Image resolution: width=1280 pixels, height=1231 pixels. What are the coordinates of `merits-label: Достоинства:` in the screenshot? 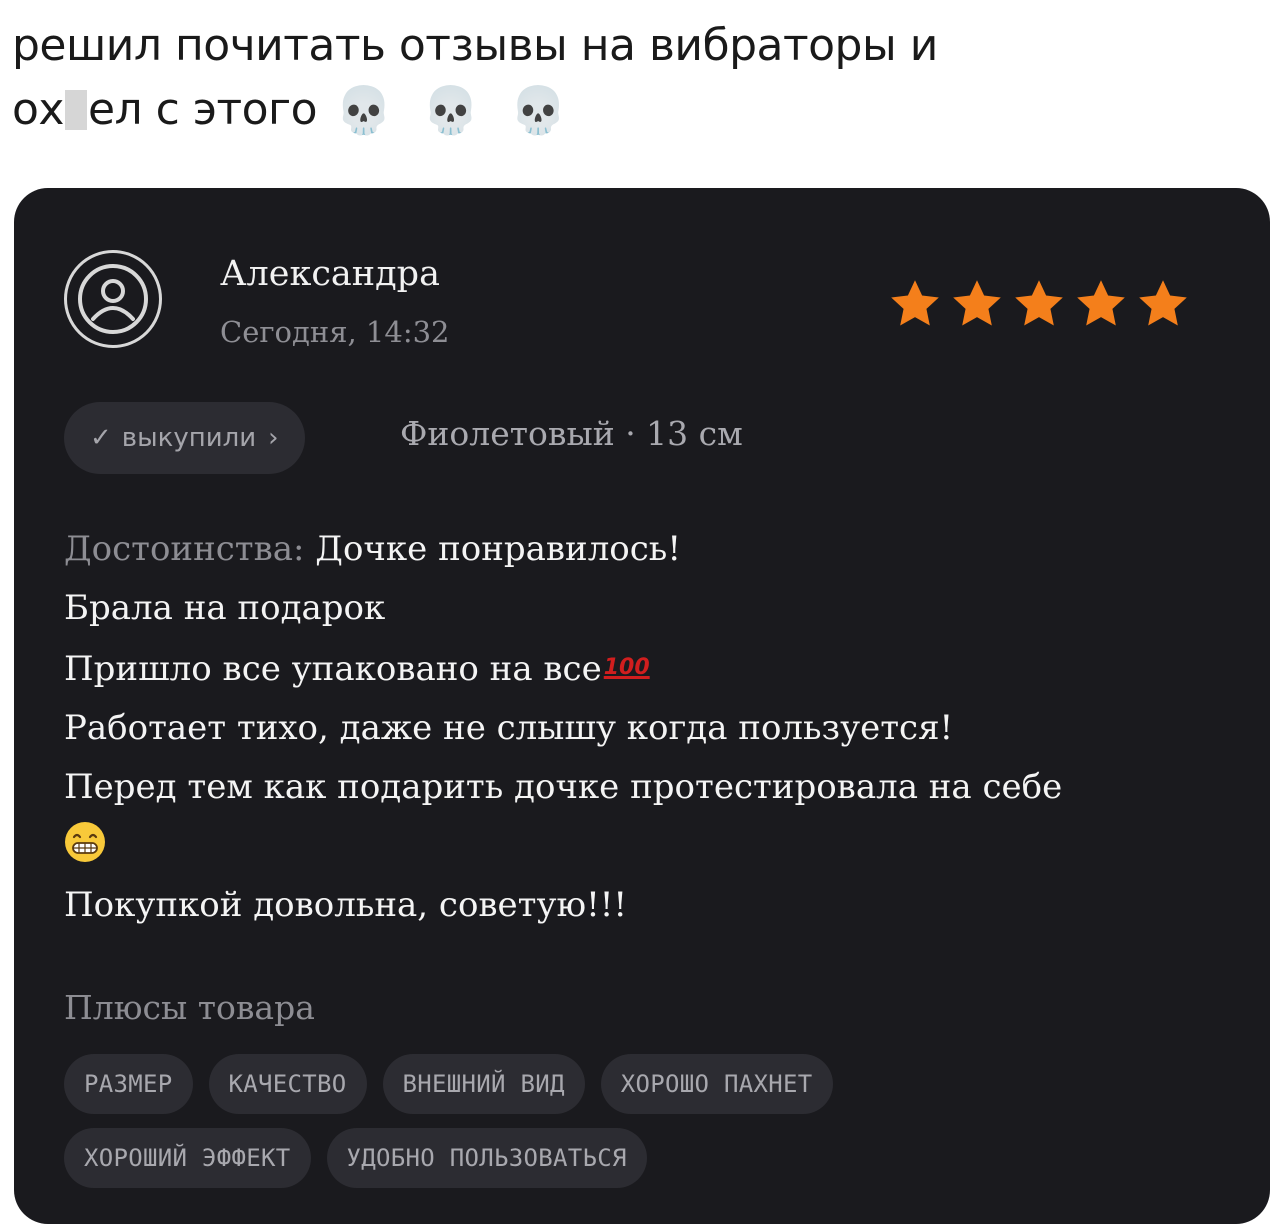 It's located at (184, 549).